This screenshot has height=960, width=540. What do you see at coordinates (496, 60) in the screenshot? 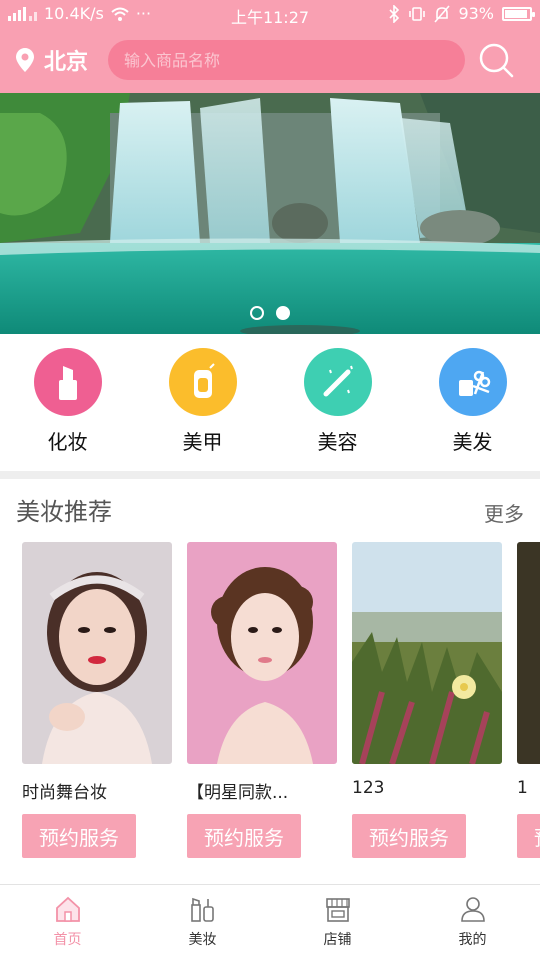
I see `search-icon` at bounding box center [496, 60].